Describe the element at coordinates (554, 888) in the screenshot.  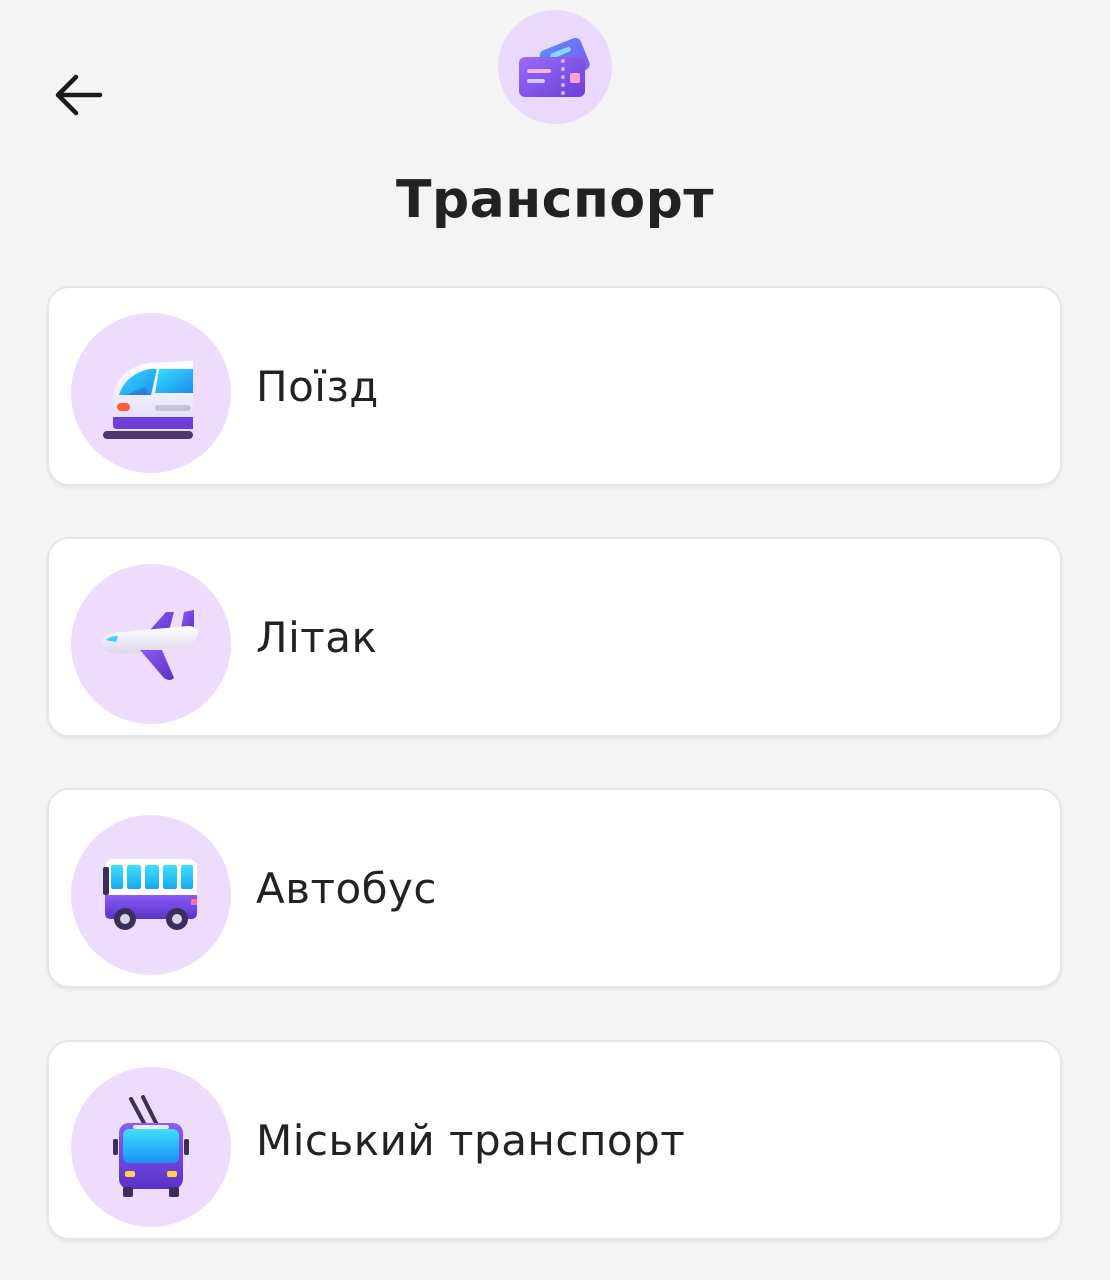
I see `transport-item-bus: Автобус` at that location.